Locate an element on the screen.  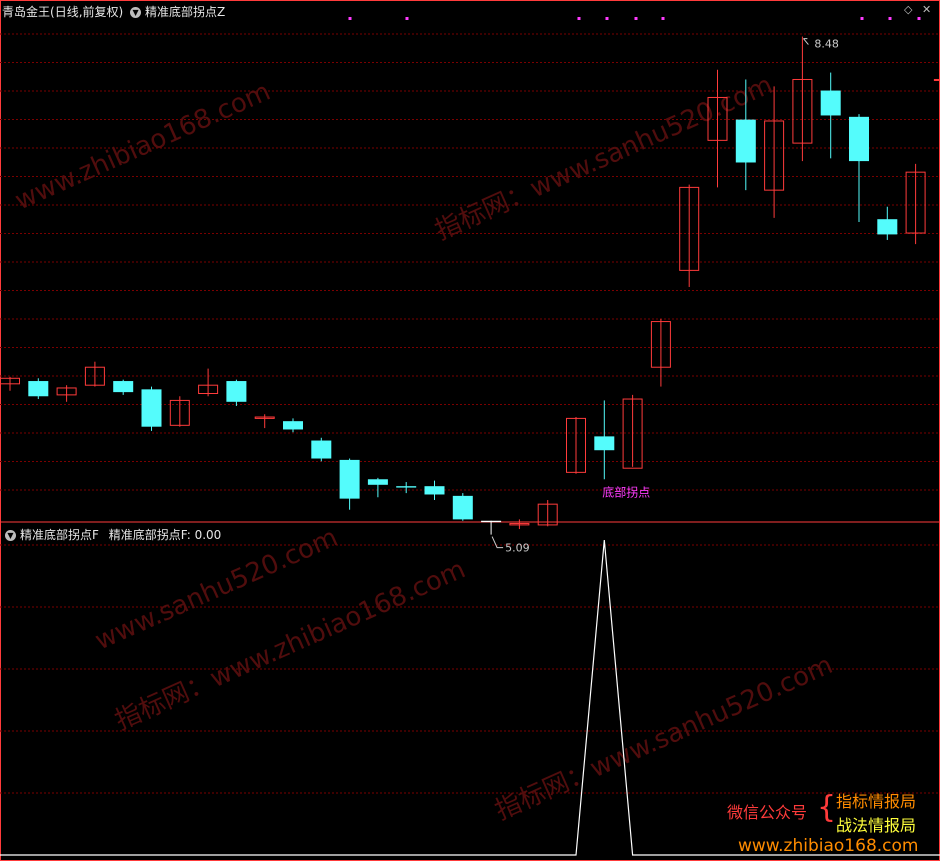
brand-line1: 指标情报局 is located at coordinates (876, 801).